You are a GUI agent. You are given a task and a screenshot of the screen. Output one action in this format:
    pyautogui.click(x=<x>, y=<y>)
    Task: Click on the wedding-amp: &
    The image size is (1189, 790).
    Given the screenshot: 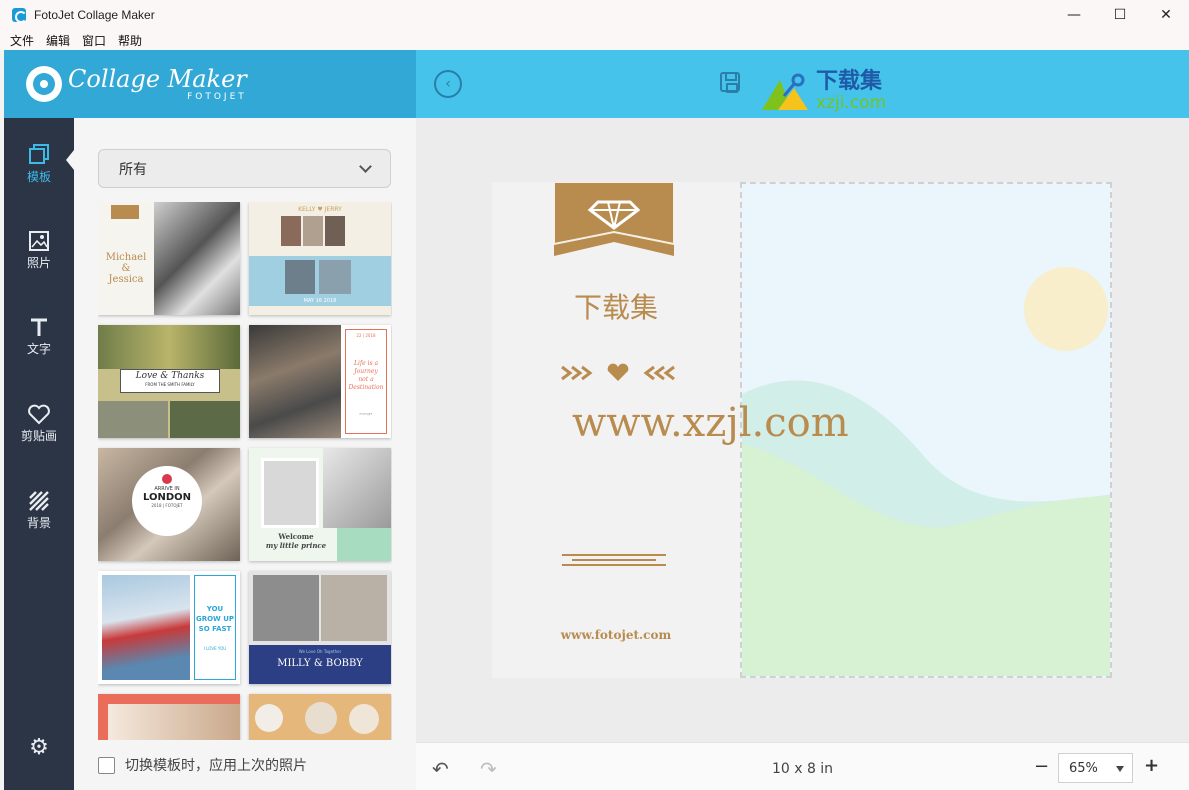 What is the action you would take?
    pyautogui.click(x=126, y=268)
    